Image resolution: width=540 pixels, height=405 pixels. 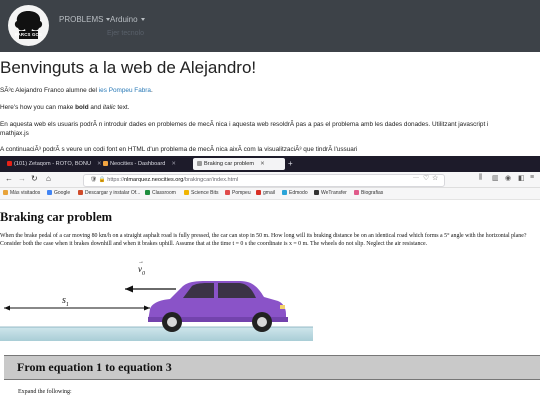 I want to click on velocity-letter: v, so click(x=140, y=269).